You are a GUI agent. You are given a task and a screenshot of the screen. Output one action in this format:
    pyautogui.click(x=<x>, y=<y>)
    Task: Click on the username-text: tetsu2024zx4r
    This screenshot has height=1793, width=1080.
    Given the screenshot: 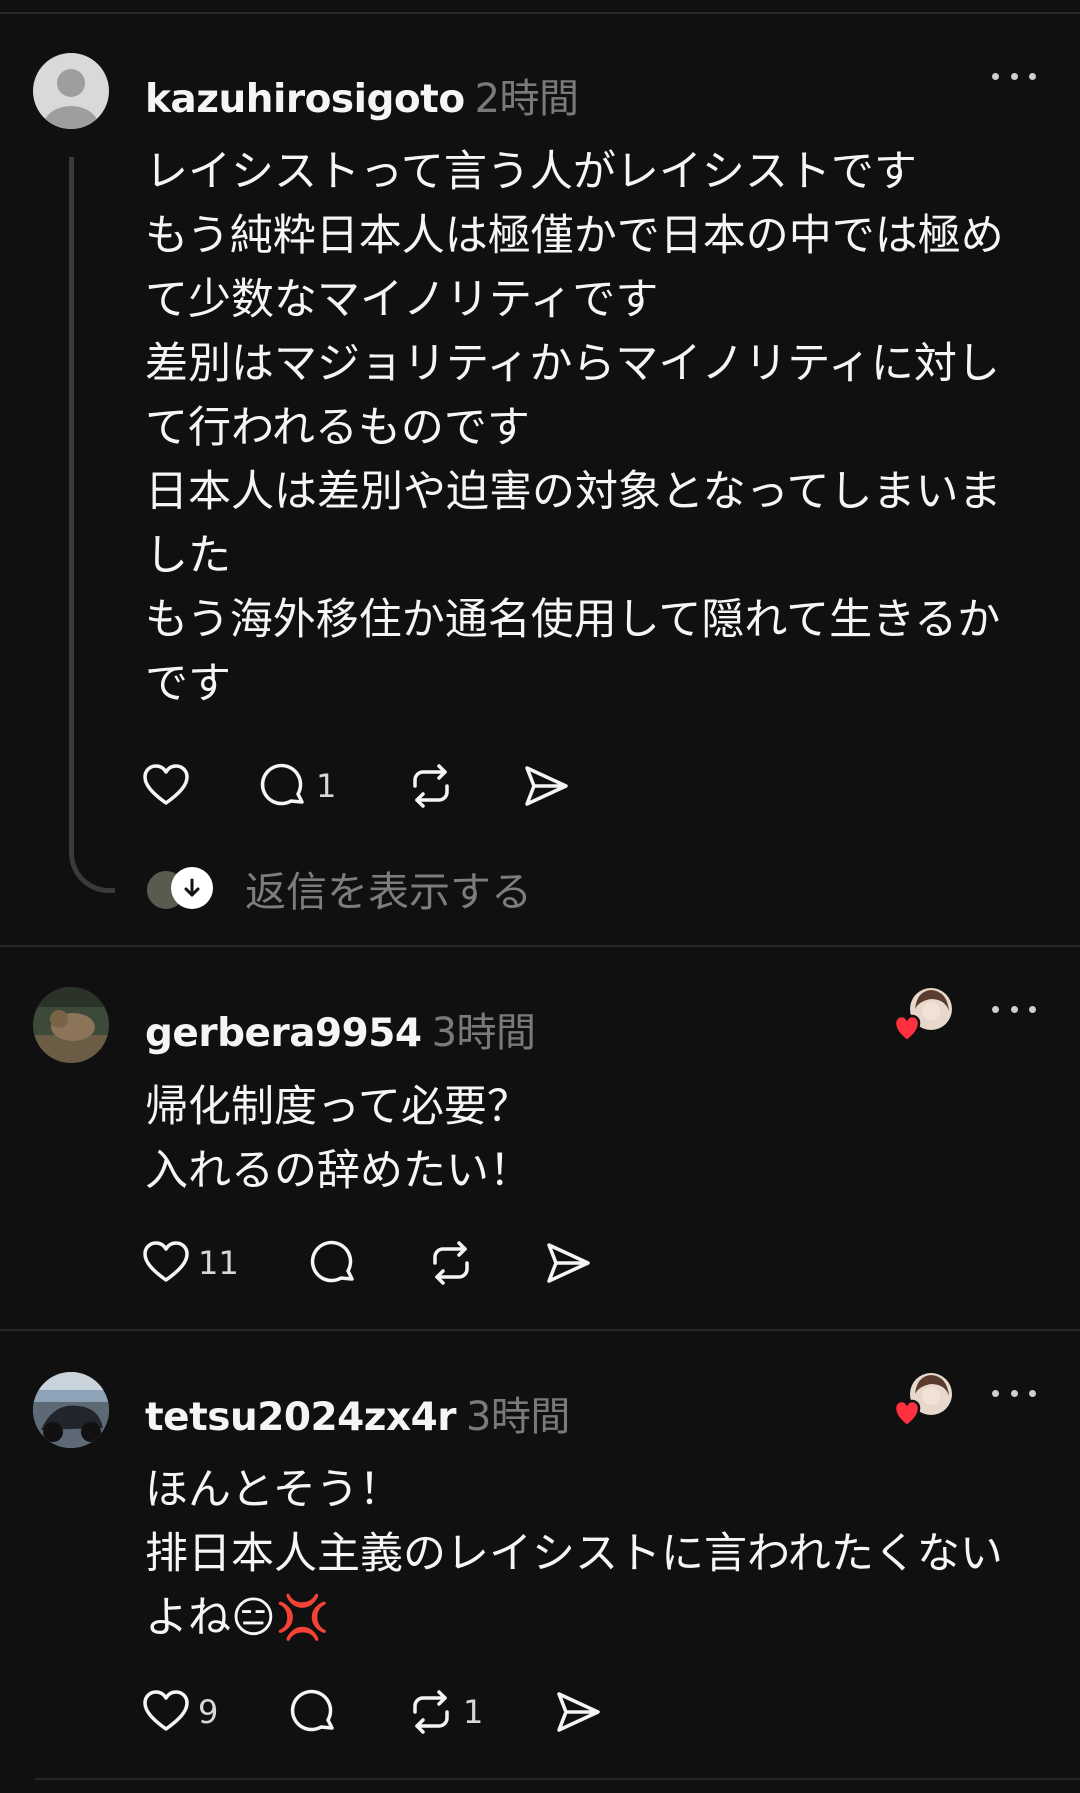 What is the action you would take?
    pyautogui.click(x=300, y=1417)
    